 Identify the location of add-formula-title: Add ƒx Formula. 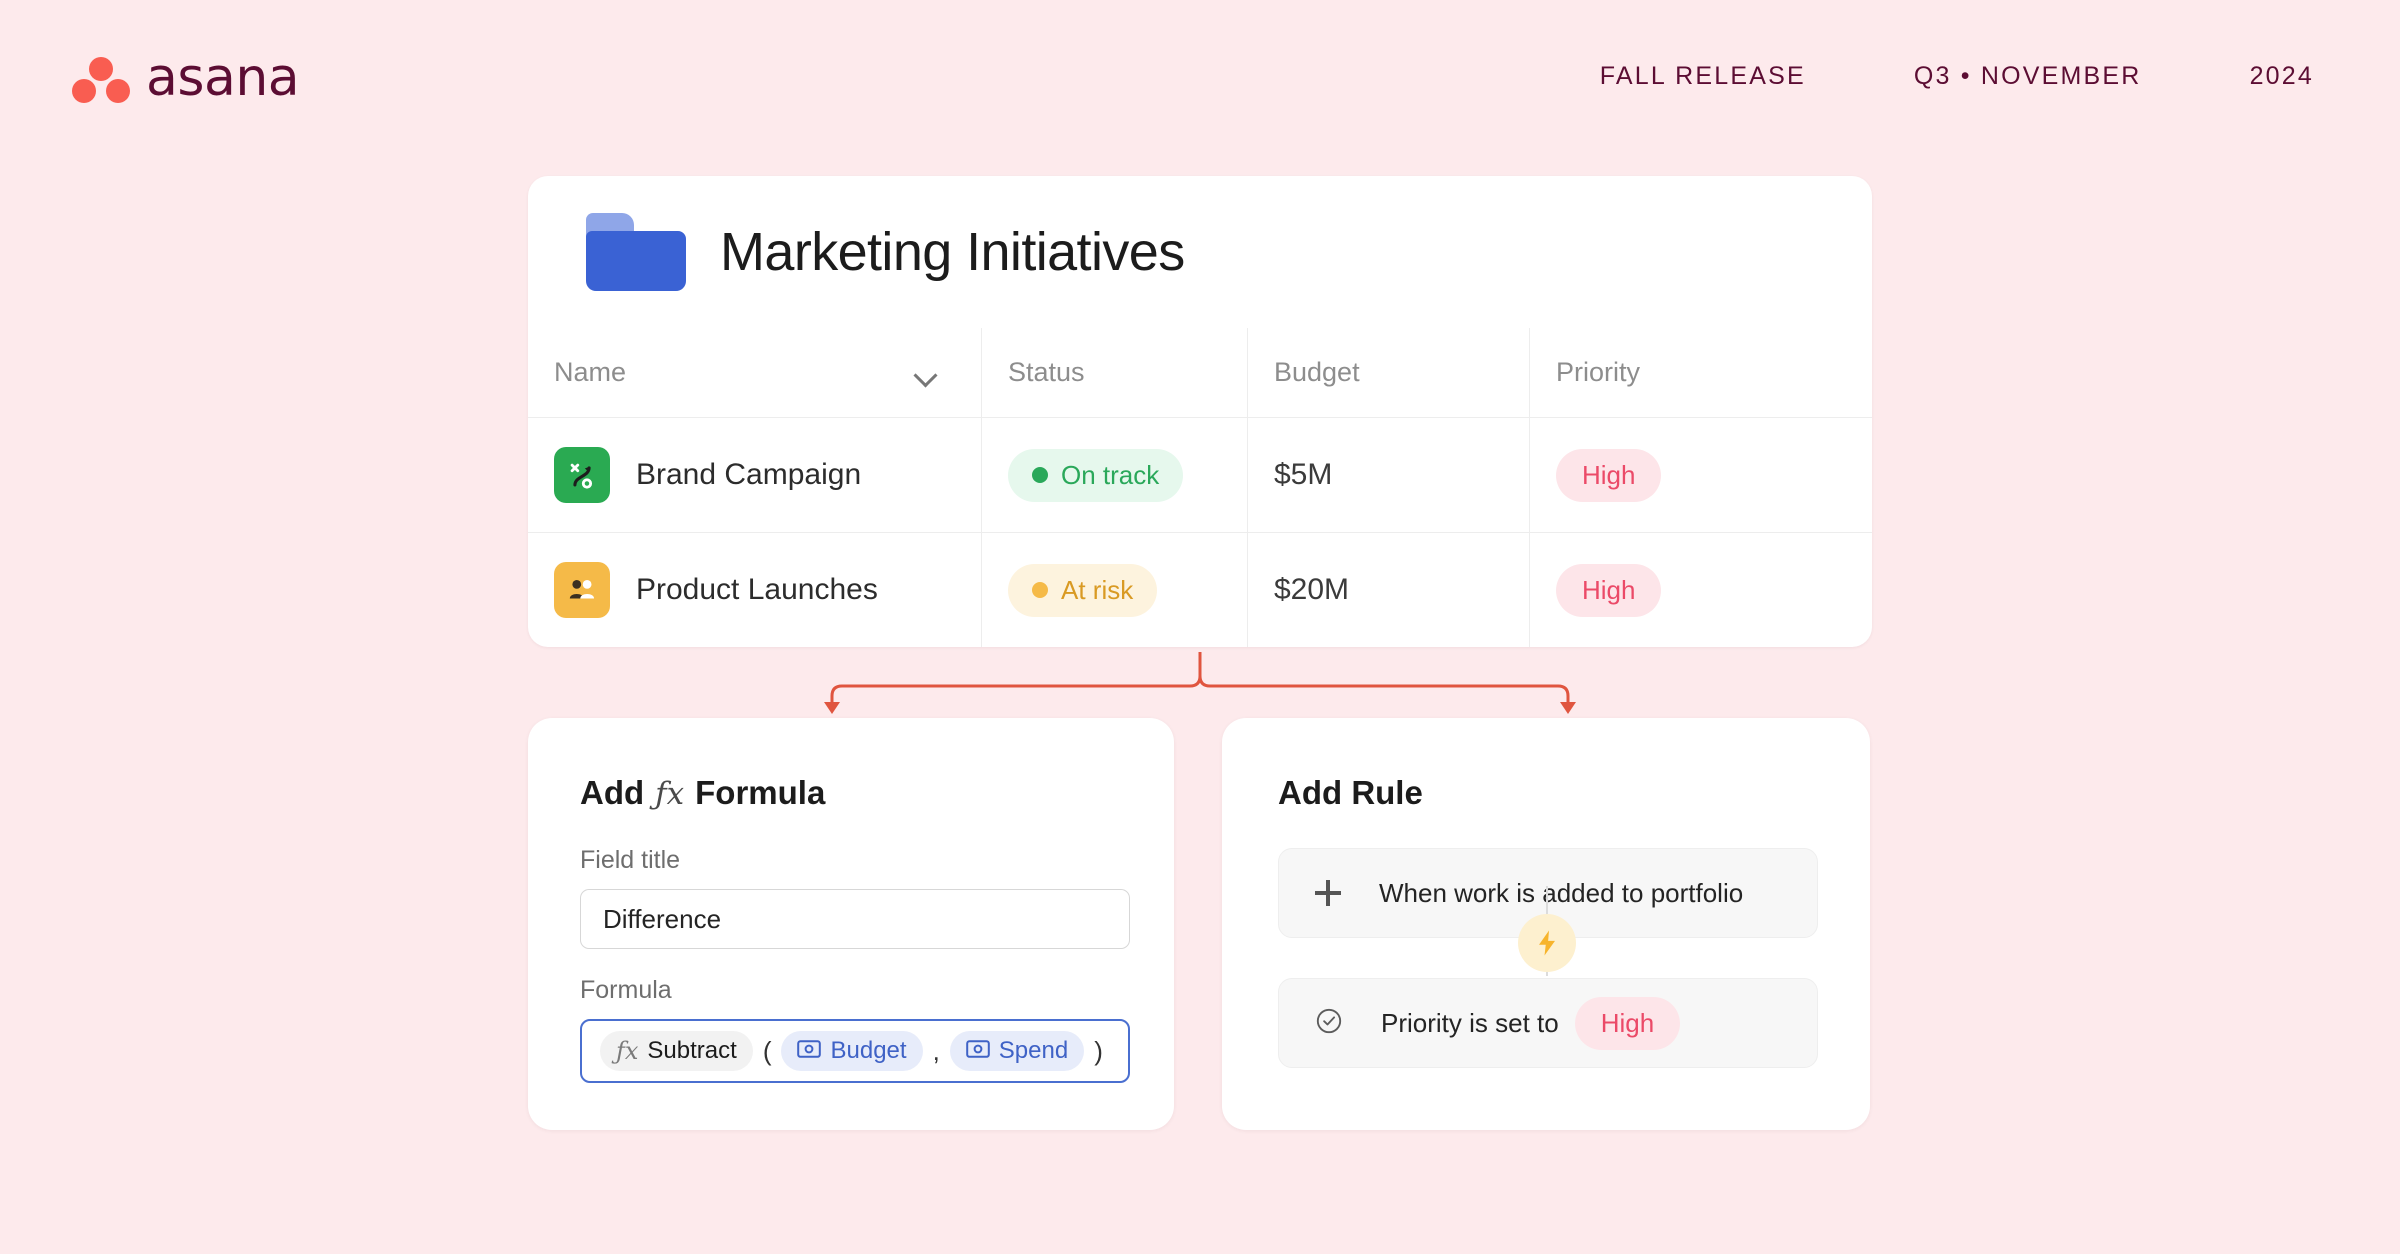
(877, 793).